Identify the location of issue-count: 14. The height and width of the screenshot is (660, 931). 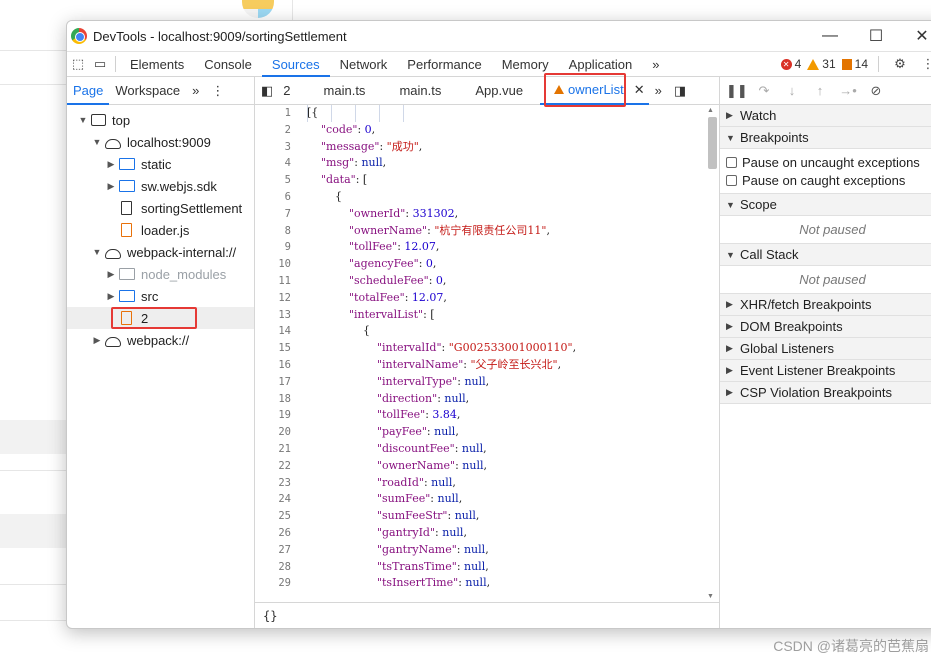
(854, 64).